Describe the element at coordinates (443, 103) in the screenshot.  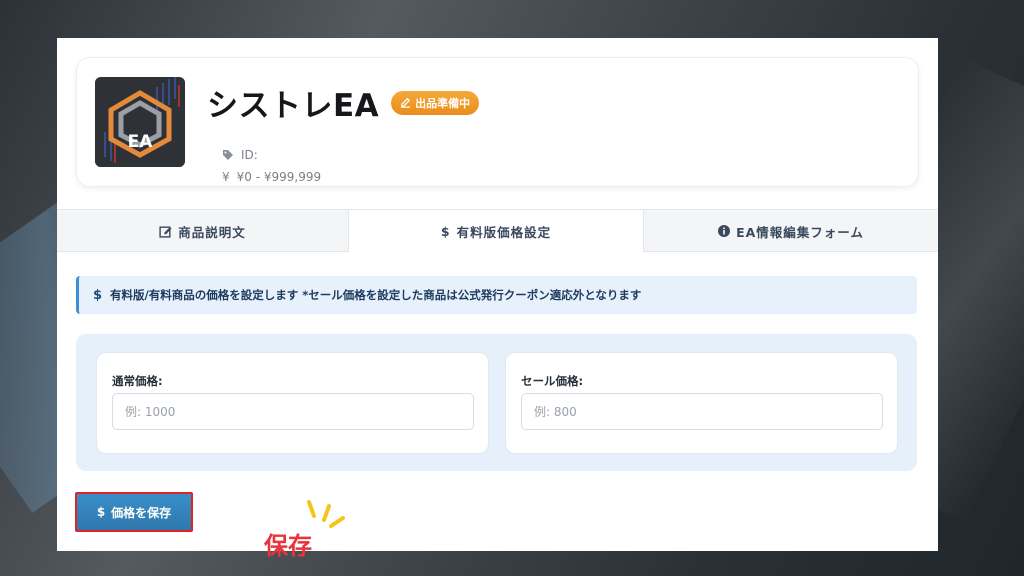
I see `status-badge-label: 出品準備中` at that location.